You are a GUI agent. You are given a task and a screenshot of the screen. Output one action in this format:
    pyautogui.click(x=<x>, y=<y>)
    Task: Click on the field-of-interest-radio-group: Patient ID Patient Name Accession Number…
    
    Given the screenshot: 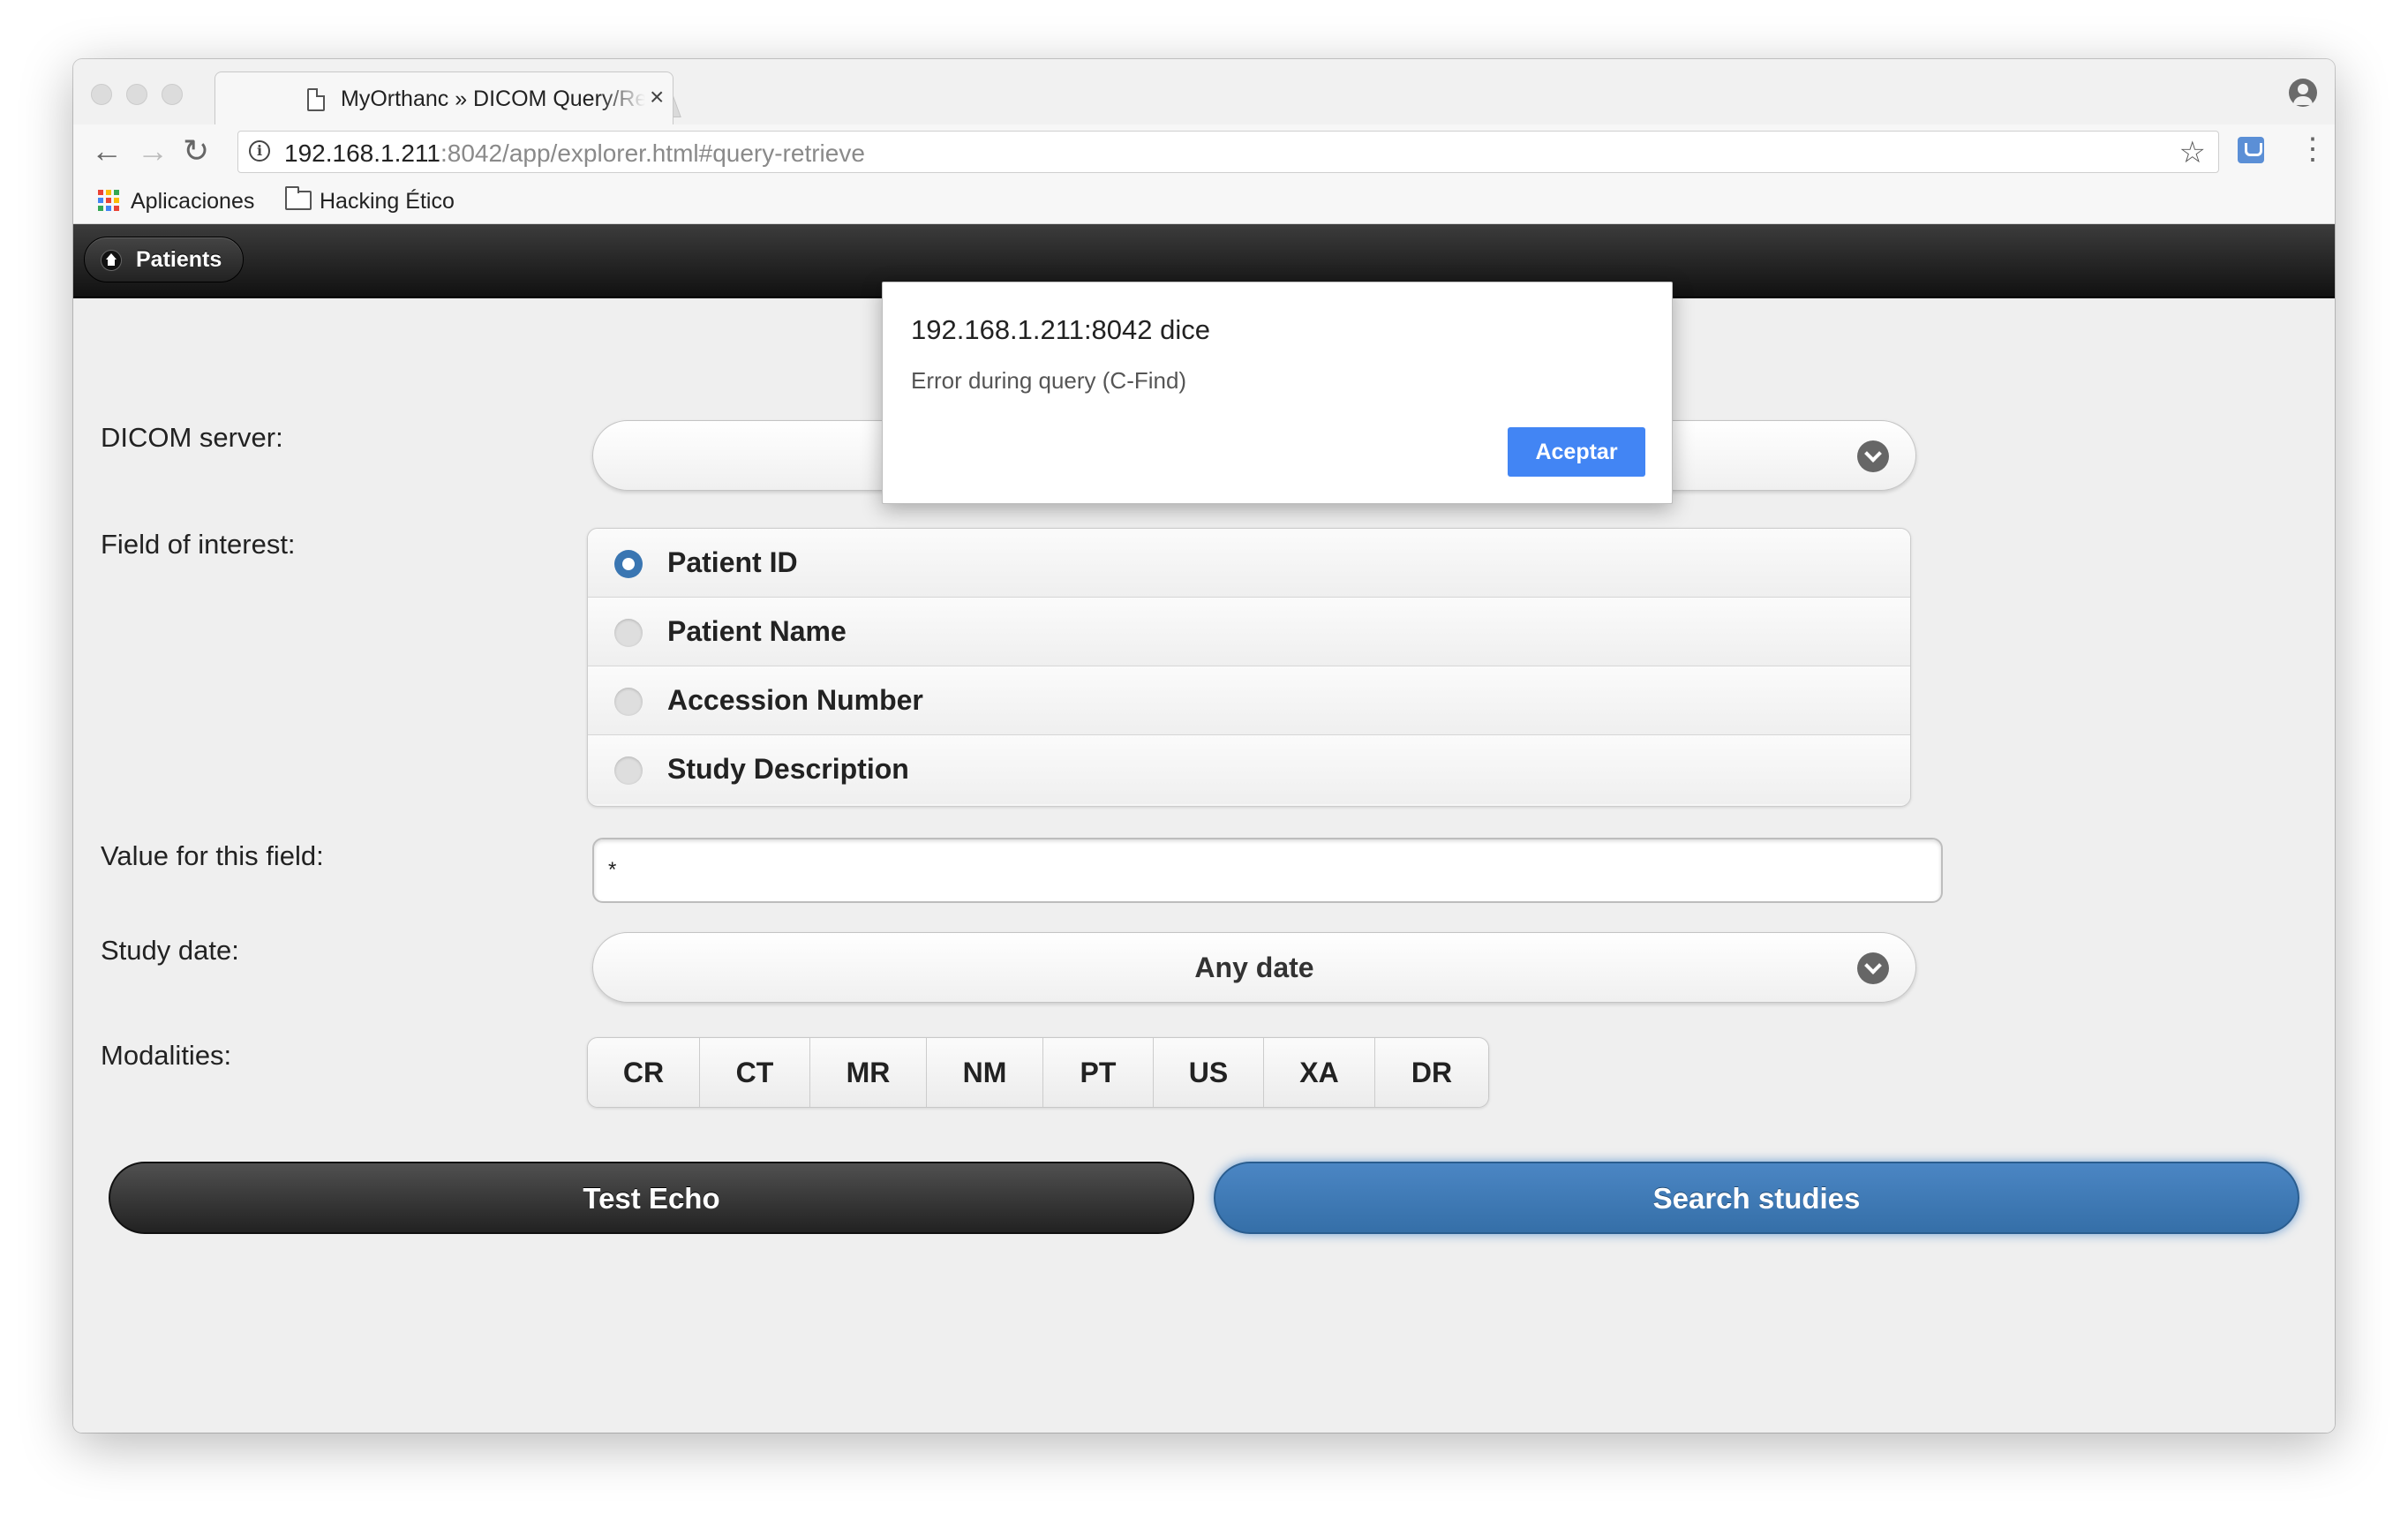 What is the action you would take?
    pyautogui.click(x=1249, y=667)
    